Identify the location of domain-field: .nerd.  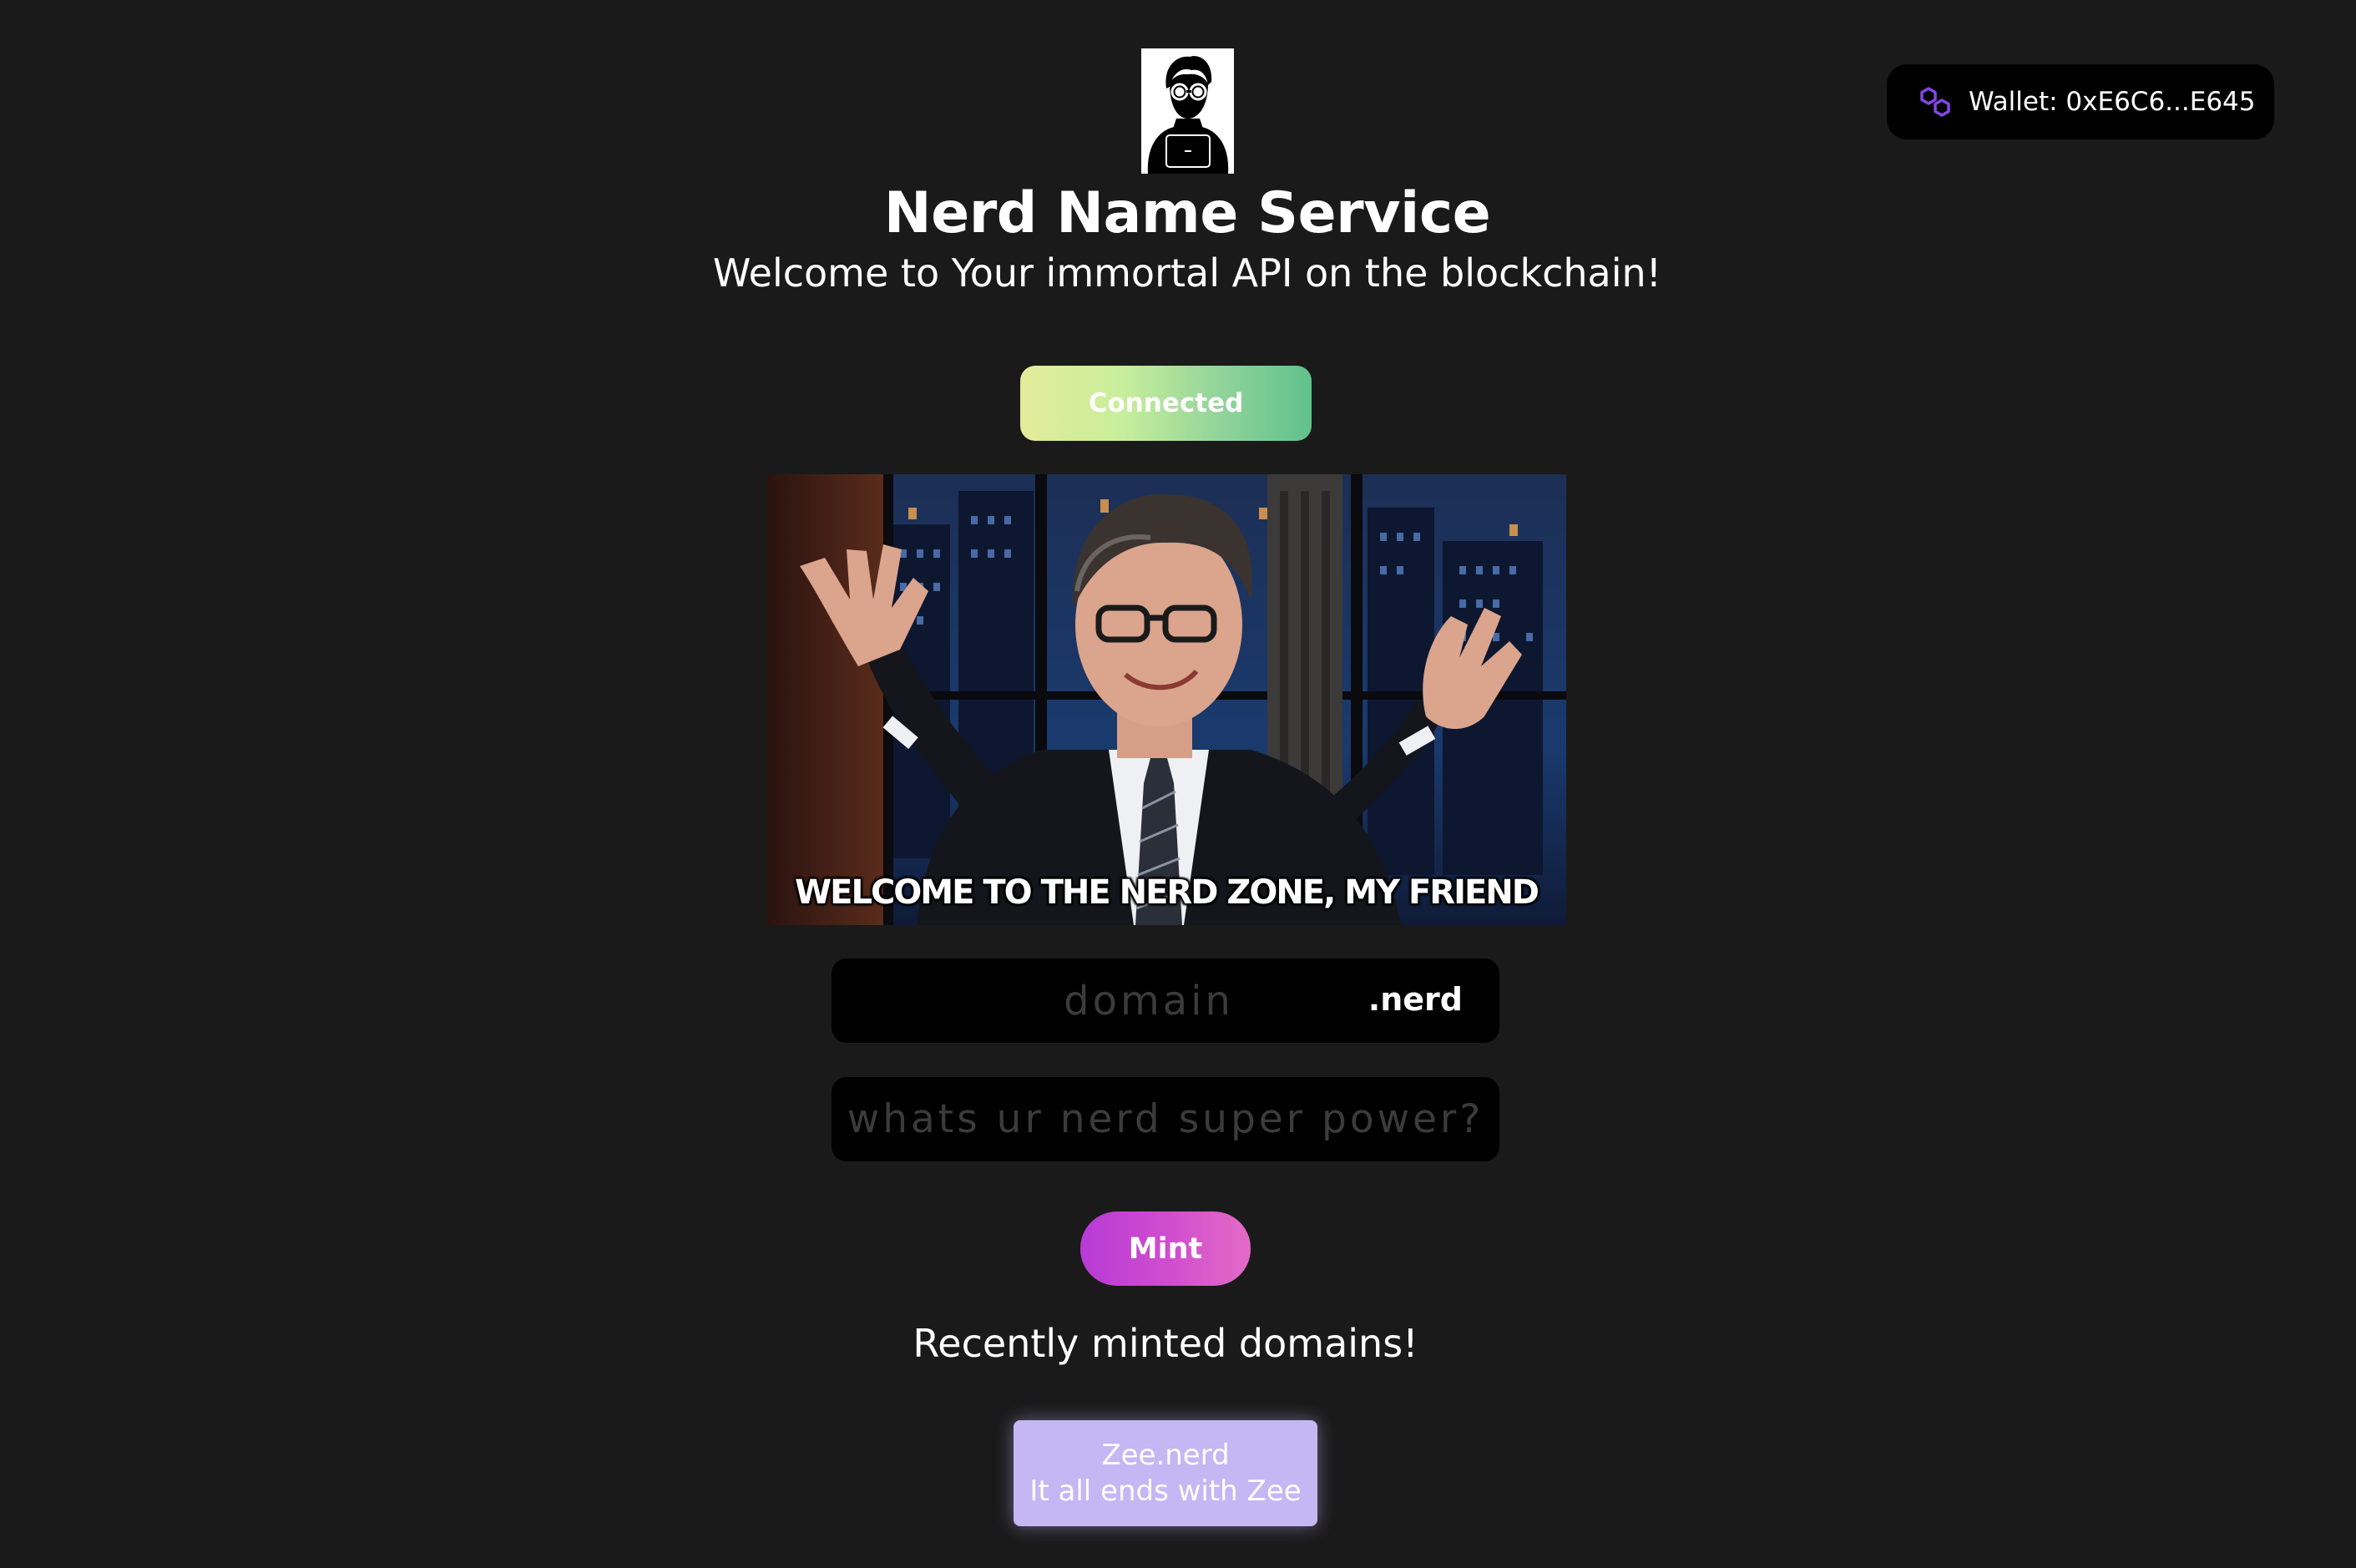
(1165, 1001).